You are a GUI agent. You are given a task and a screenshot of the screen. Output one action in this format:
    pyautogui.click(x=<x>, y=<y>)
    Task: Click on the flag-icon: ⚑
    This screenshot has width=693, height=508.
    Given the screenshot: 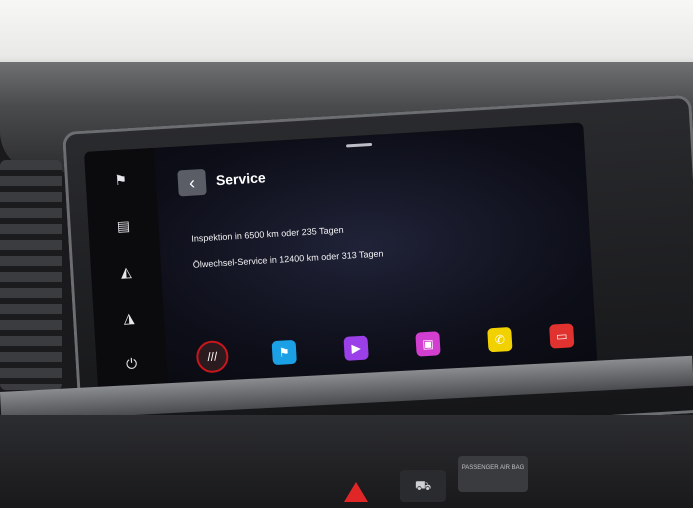 What is the action you would take?
    pyautogui.click(x=120, y=180)
    